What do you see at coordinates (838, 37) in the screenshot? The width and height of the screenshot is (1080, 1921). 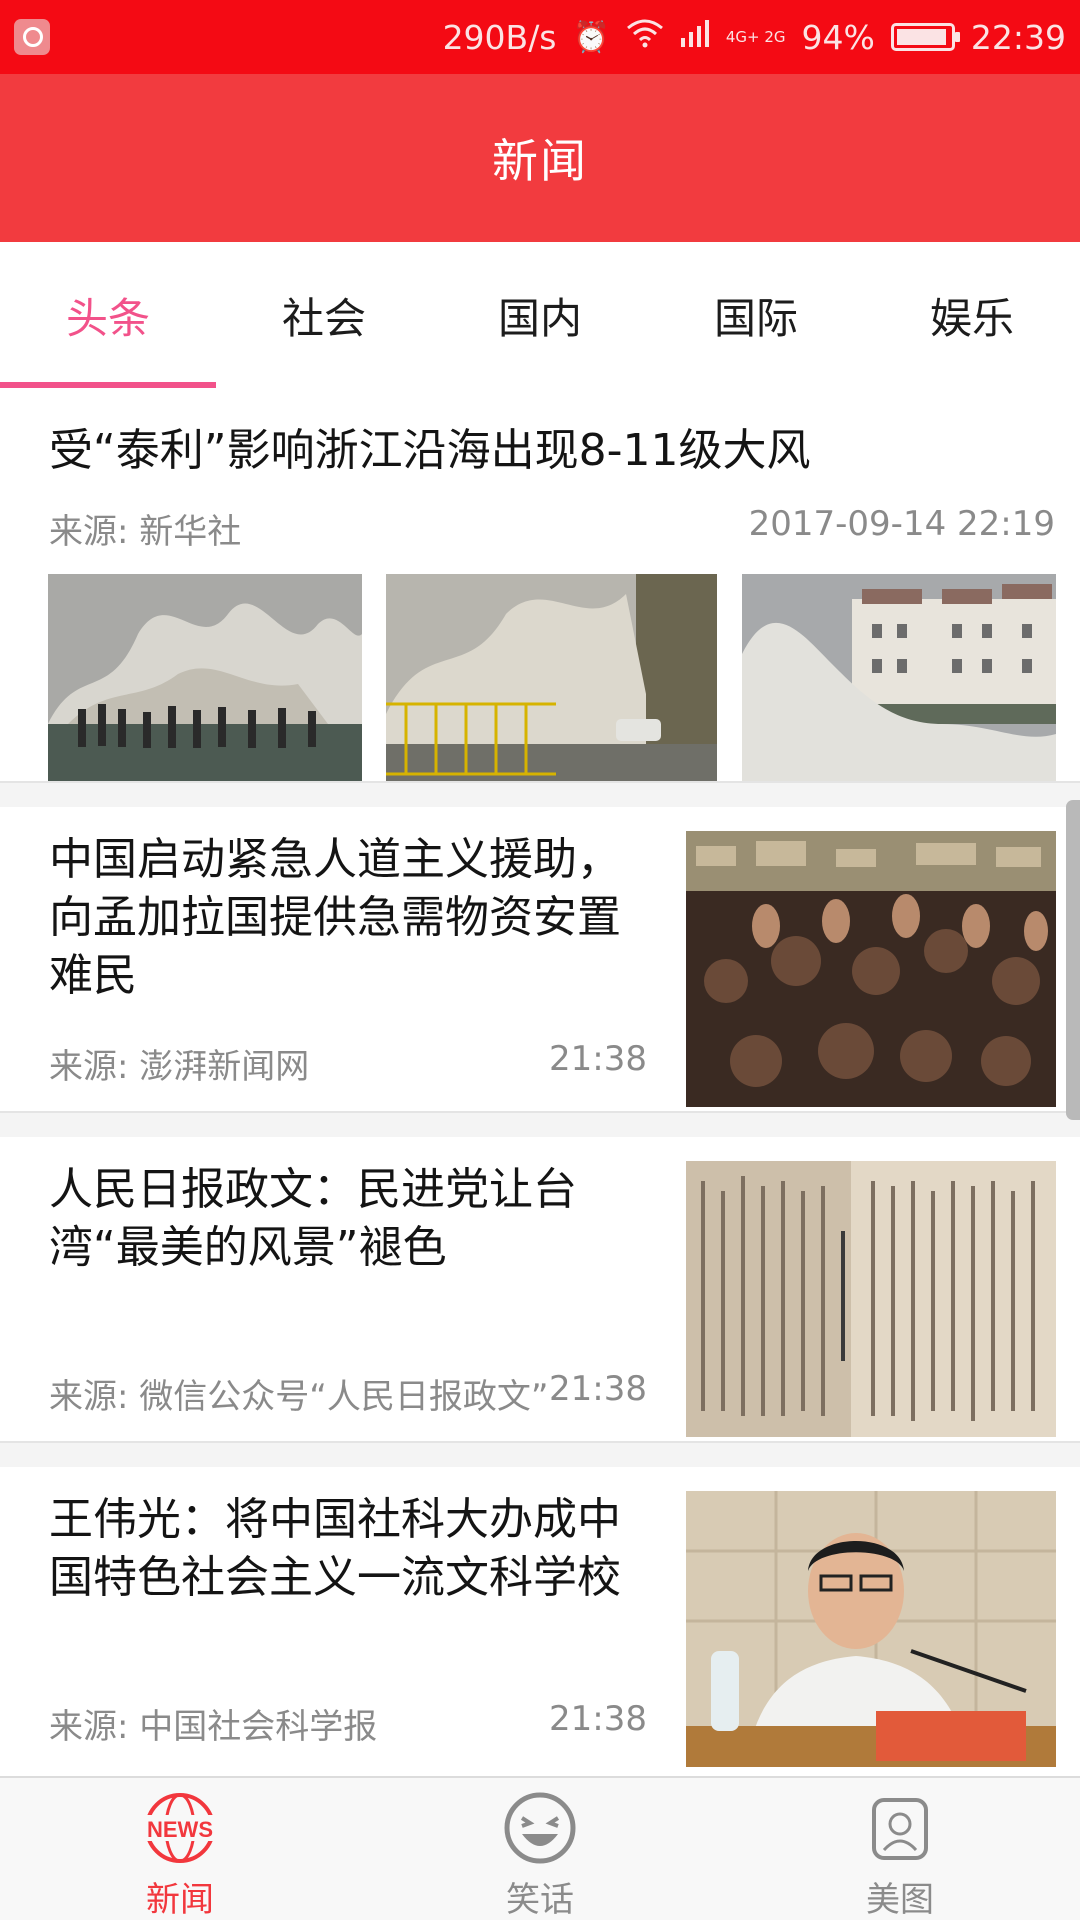 I see `battery-percent: 94%` at bounding box center [838, 37].